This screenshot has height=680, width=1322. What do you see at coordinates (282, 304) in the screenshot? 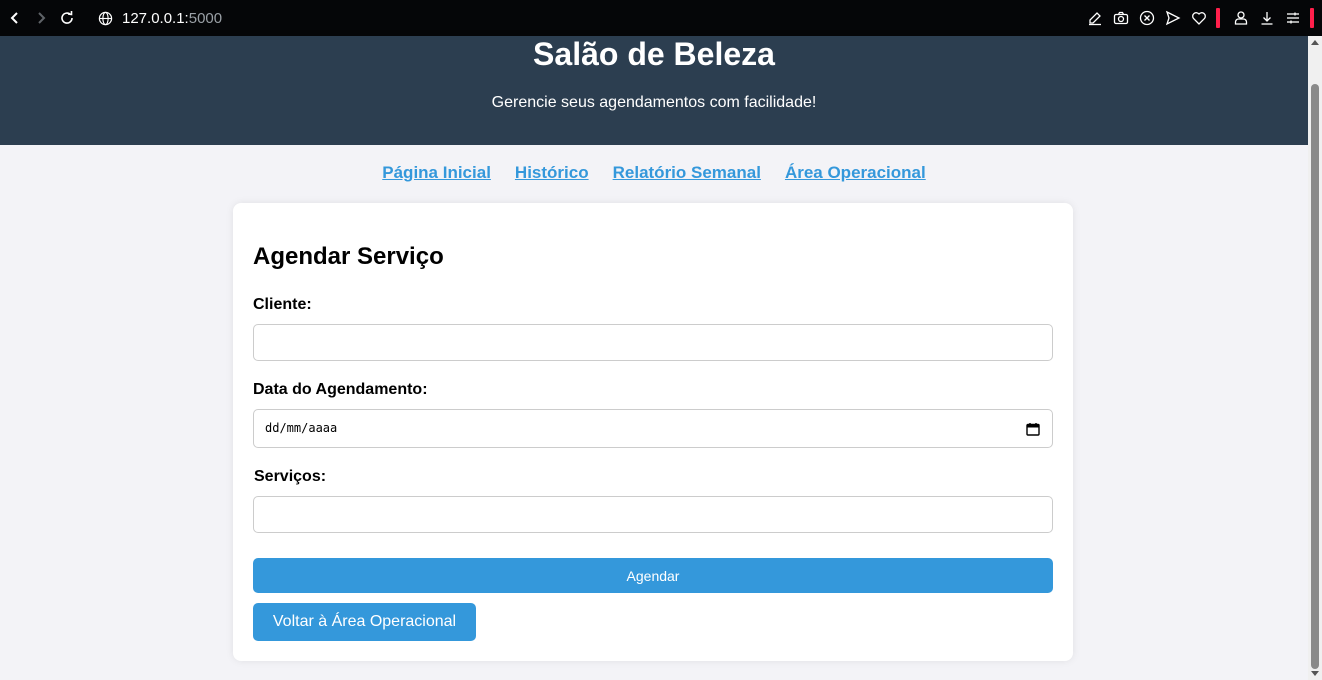
I see `client-label: Cliente:` at bounding box center [282, 304].